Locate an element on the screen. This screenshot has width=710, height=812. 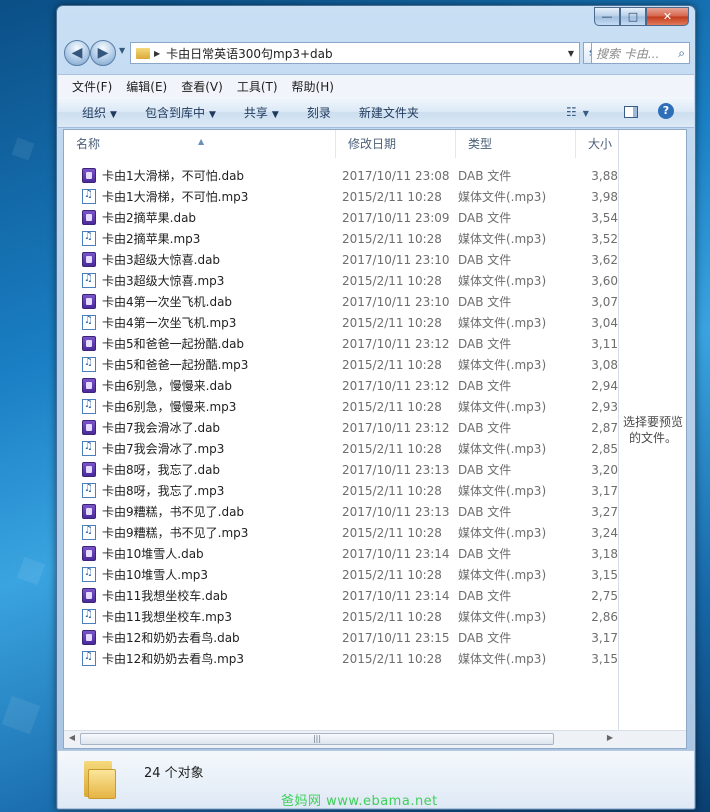
file-date: 2017/10/11 23:12 is located at coordinates (396, 385).